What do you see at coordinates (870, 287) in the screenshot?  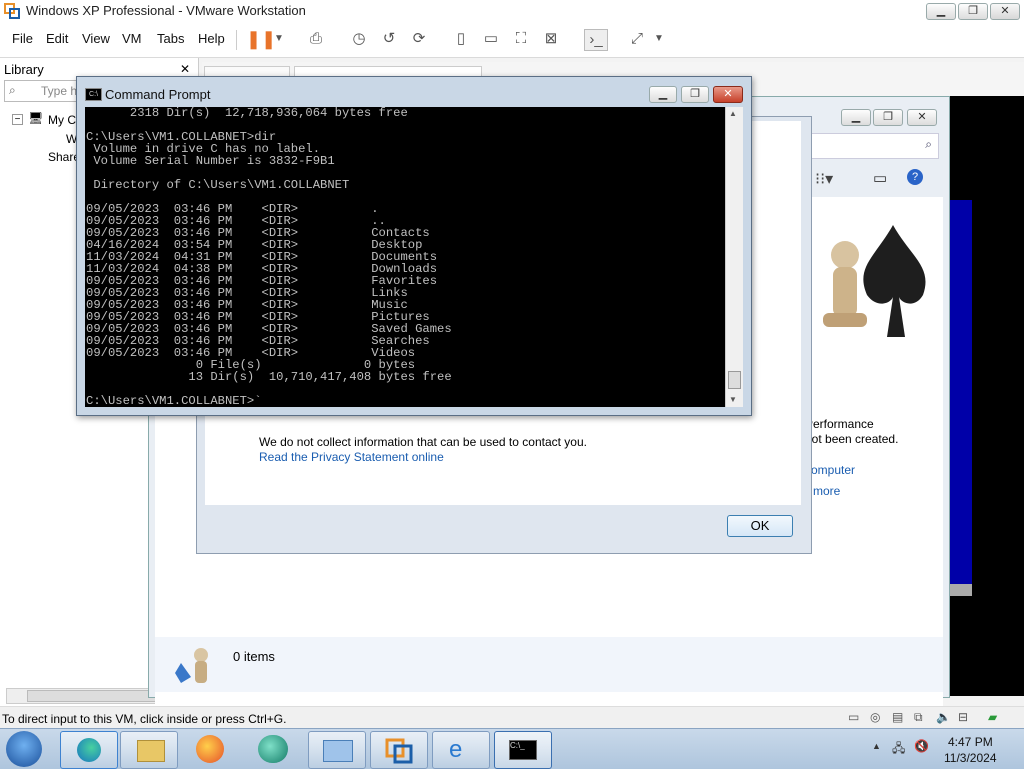 I see `games-logo-icon` at bounding box center [870, 287].